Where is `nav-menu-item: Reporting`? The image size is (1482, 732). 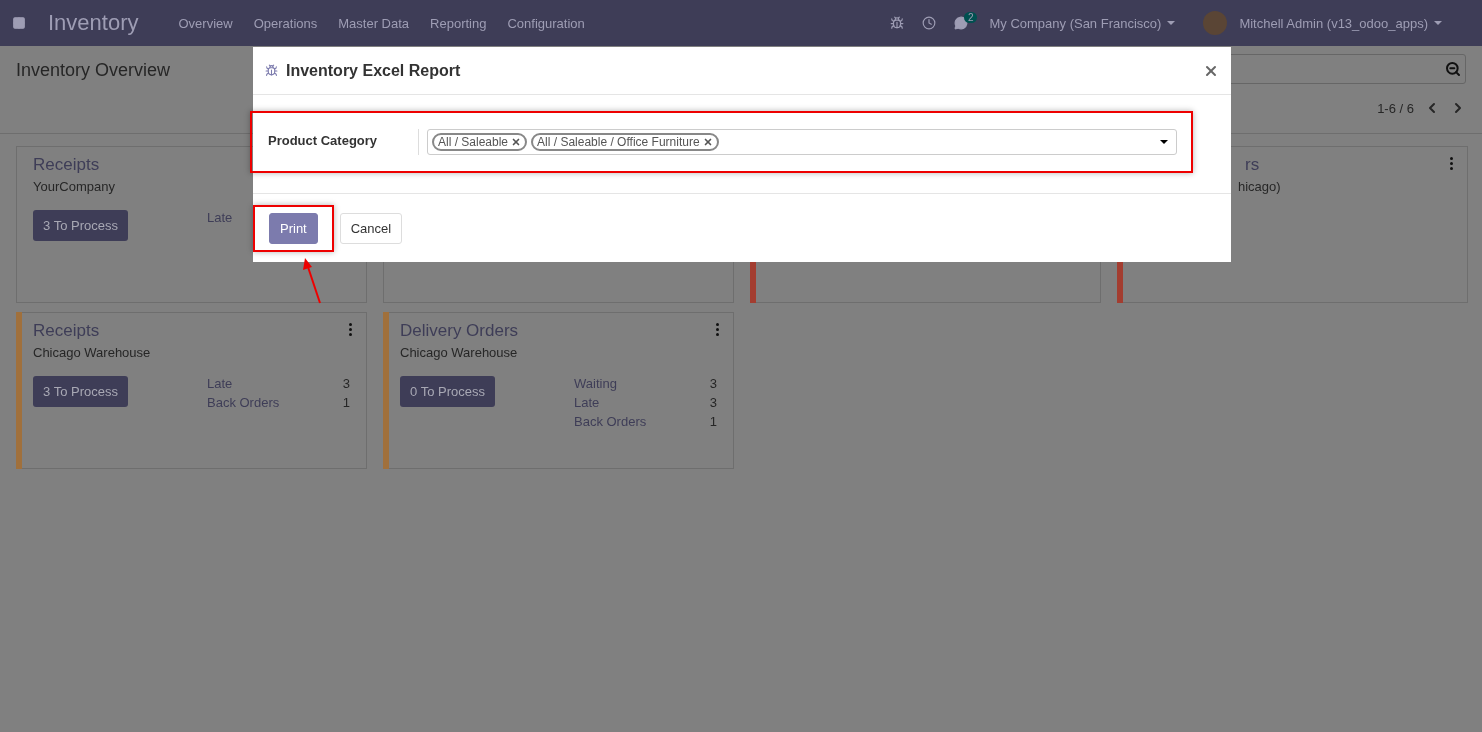
nav-menu-item: Reporting is located at coordinates (458, 23).